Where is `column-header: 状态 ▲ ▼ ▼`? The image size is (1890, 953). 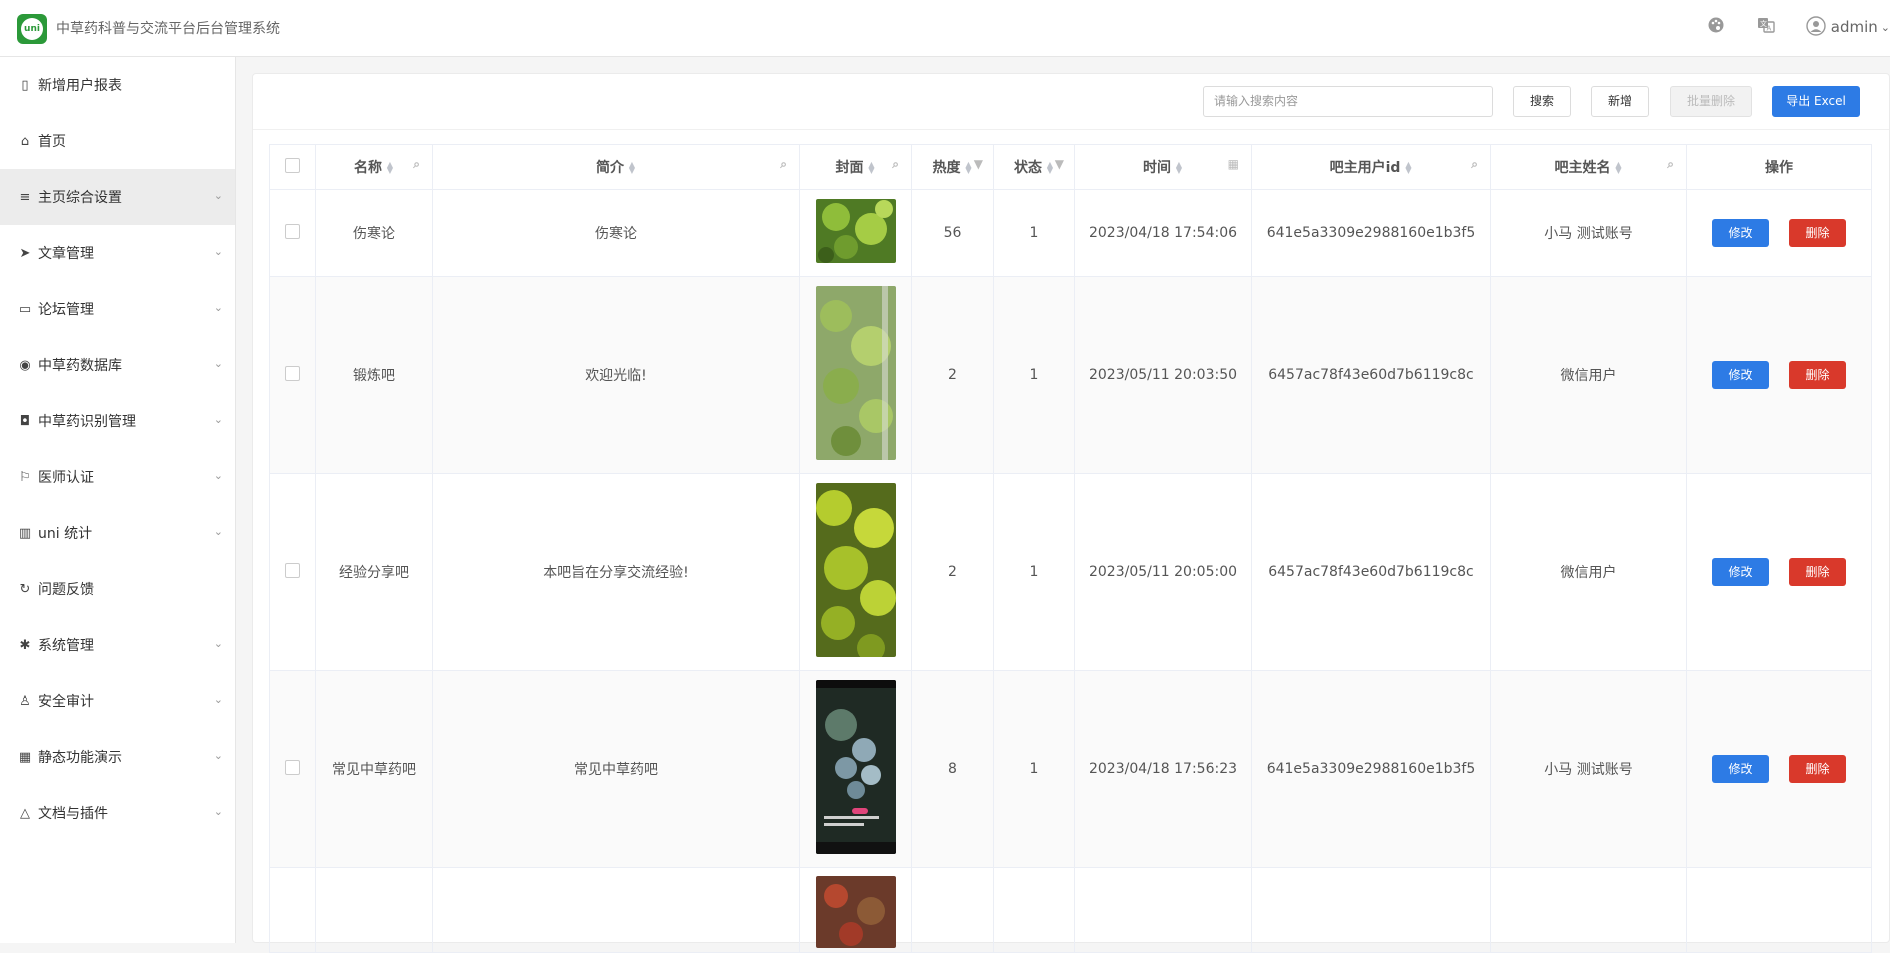 column-header: 状态 ▲ ▼ ▼ is located at coordinates (1034, 167).